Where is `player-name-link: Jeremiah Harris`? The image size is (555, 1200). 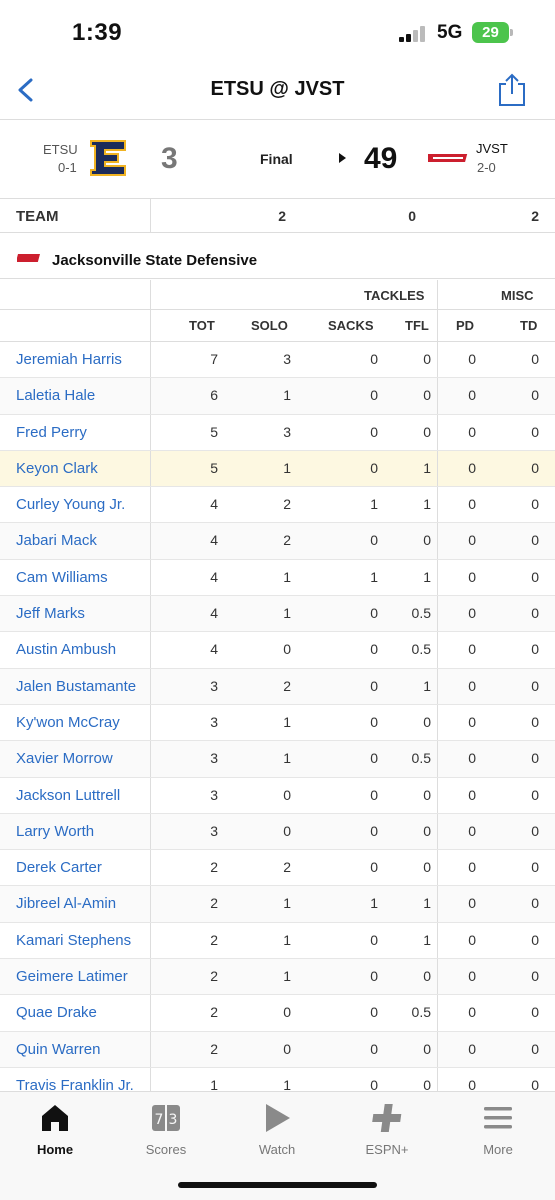 player-name-link: Jeremiah Harris is located at coordinates (69, 359).